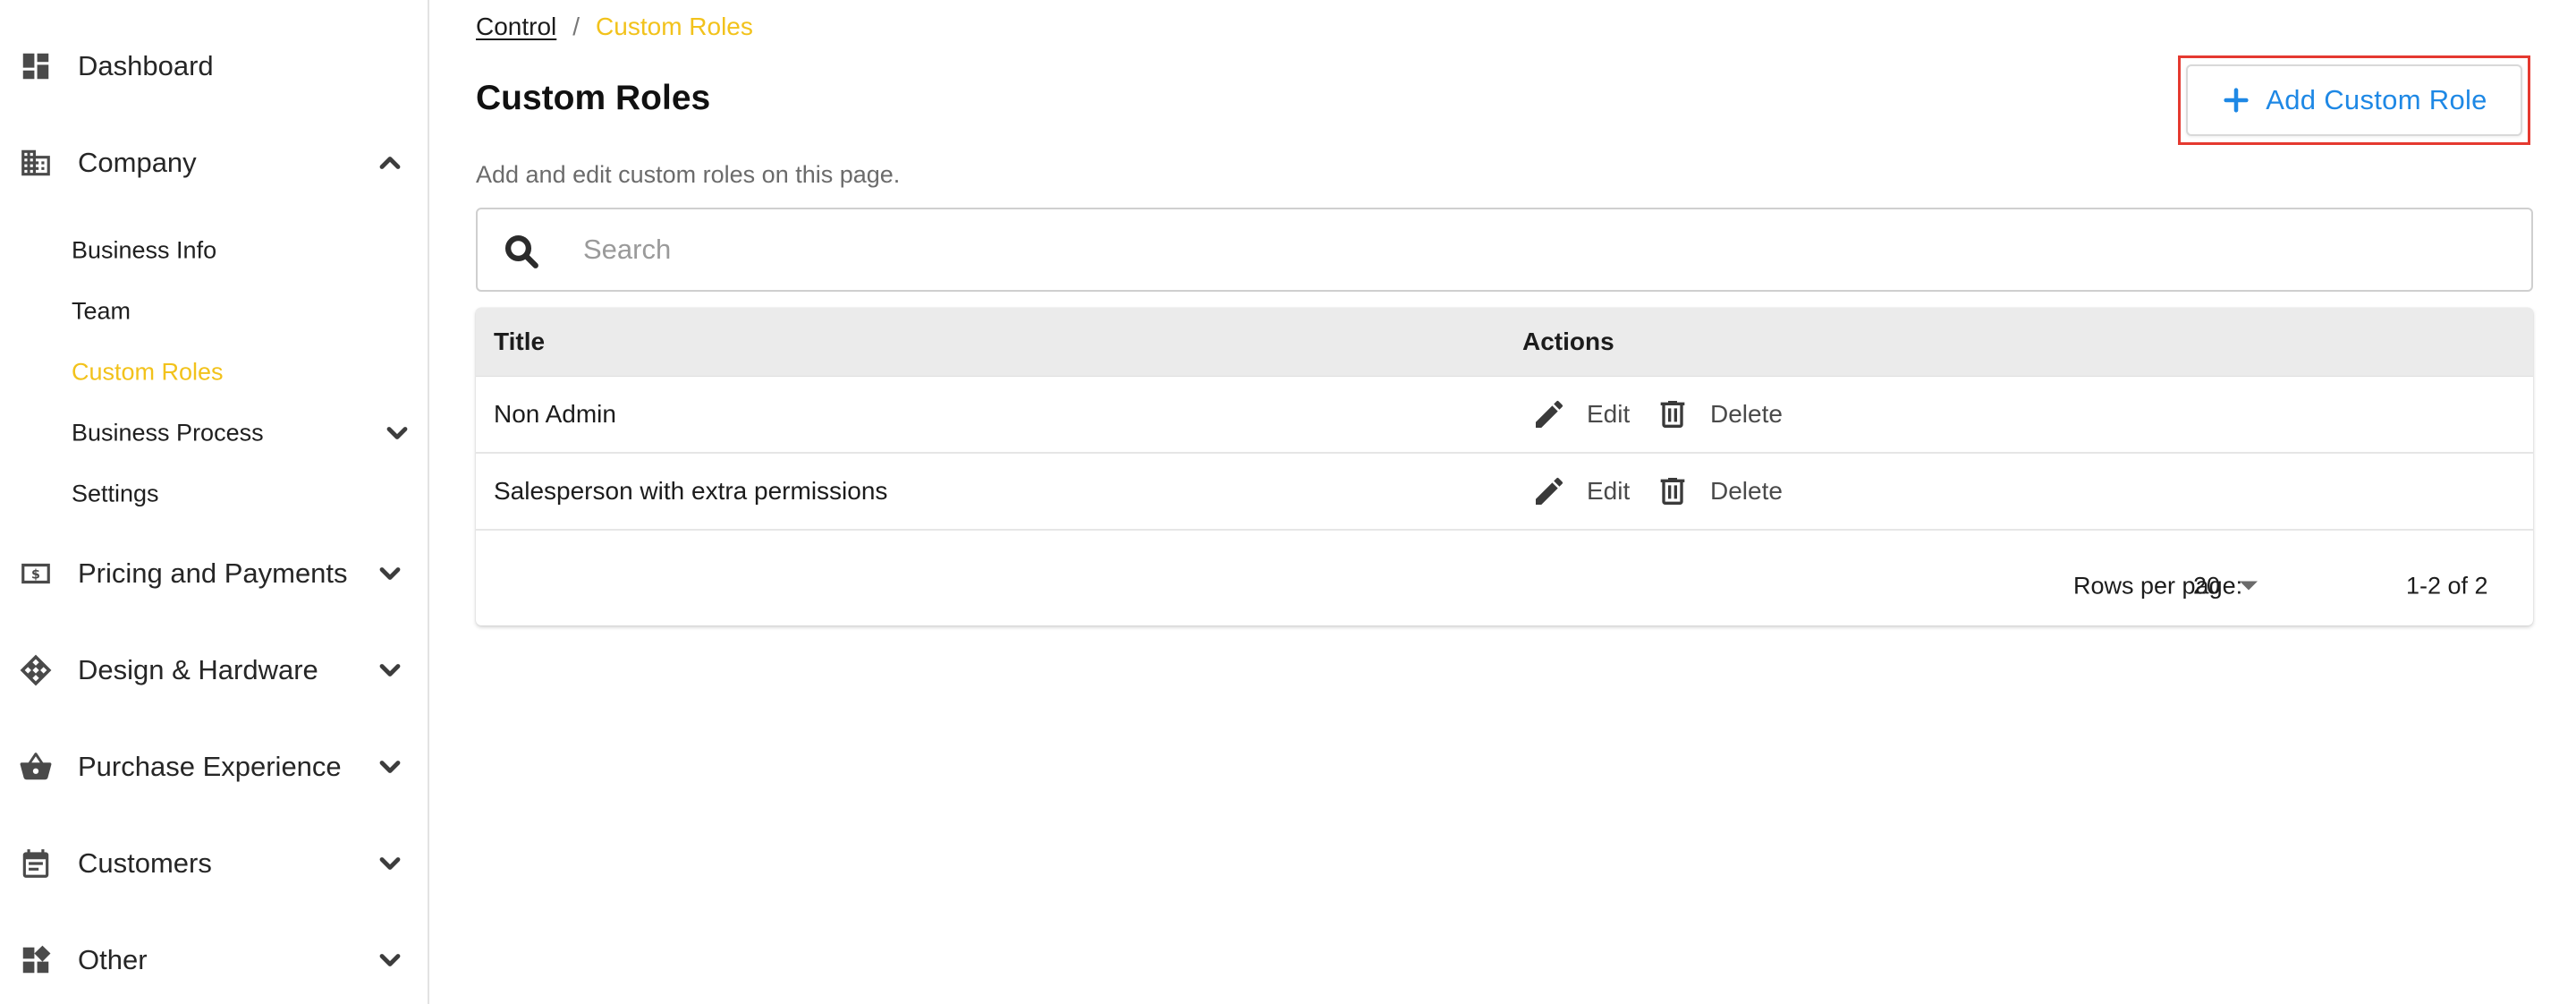 The image size is (2576, 1004). What do you see at coordinates (2236, 100) in the screenshot?
I see `plus-icon` at bounding box center [2236, 100].